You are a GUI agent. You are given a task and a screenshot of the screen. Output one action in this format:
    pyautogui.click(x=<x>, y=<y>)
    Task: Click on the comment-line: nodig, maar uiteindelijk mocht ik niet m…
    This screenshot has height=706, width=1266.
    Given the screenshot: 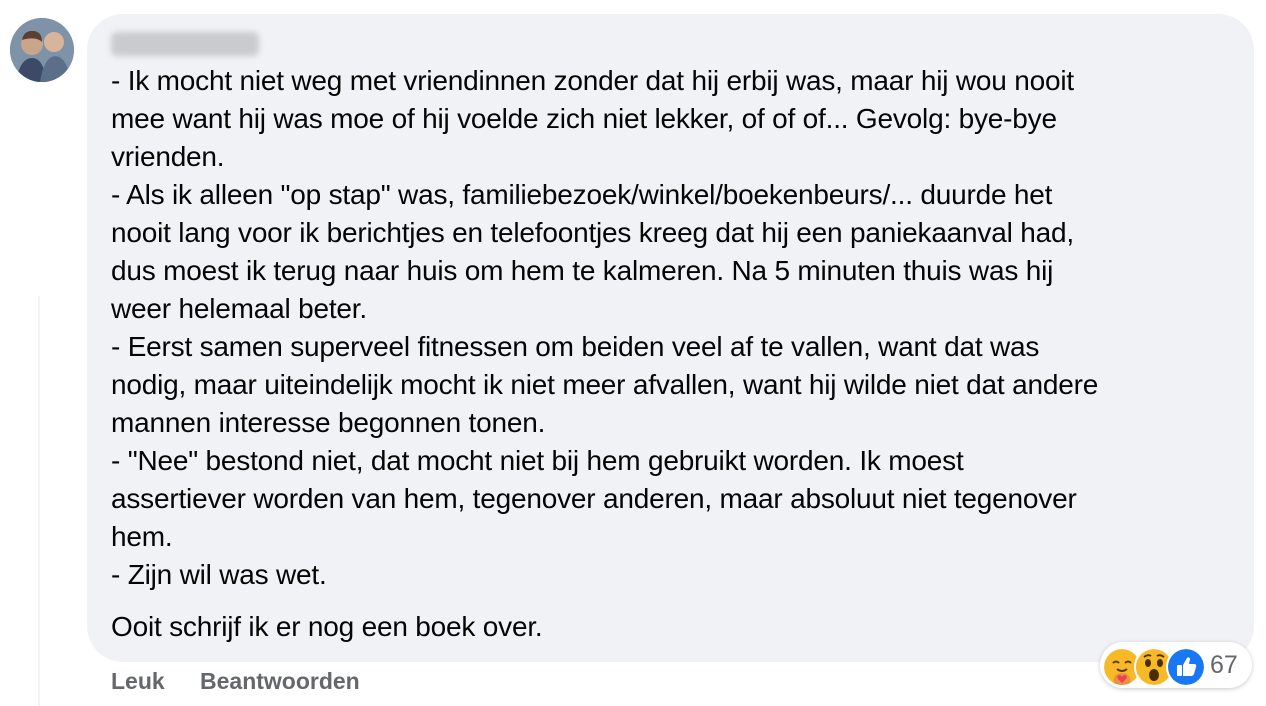 What is the action you would take?
    pyautogui.click(x=605, y=384)
    